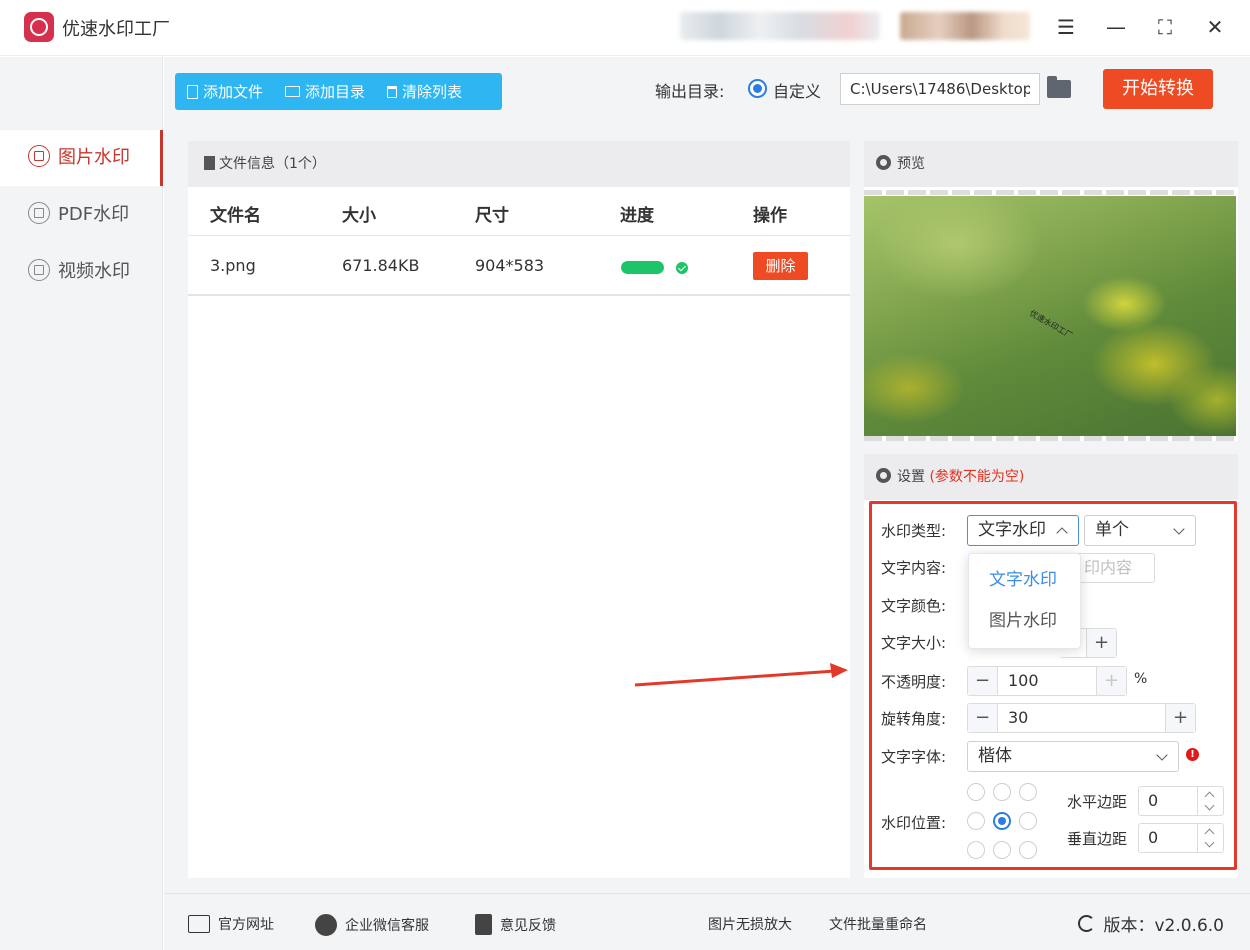 The width and height of the screenshot is (1250, 950). I want to click on column-header-size: 大小, so click(359, 216).